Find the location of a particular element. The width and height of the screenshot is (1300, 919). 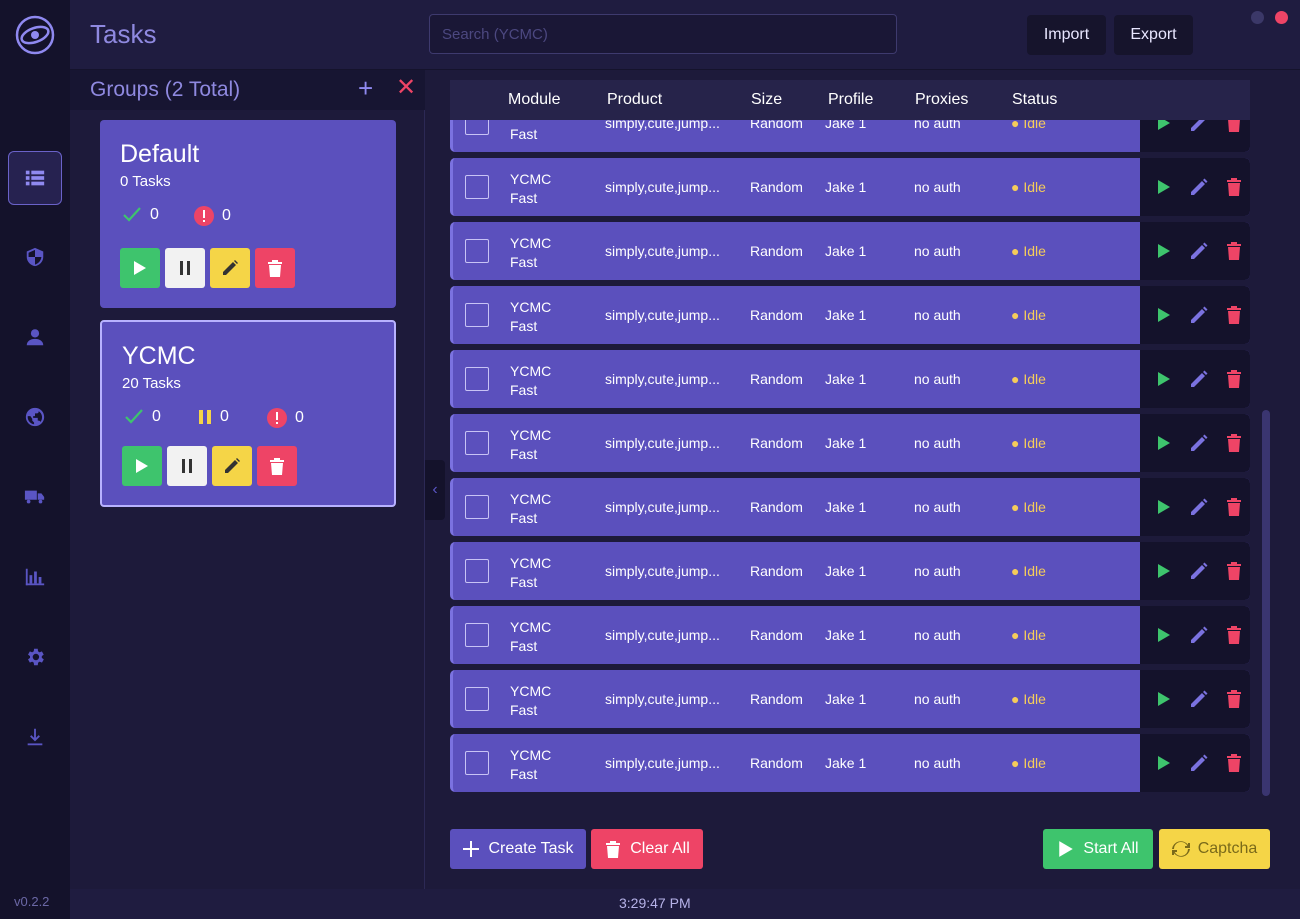

row-module-mode: Fast is located at coordinates (524, 774).